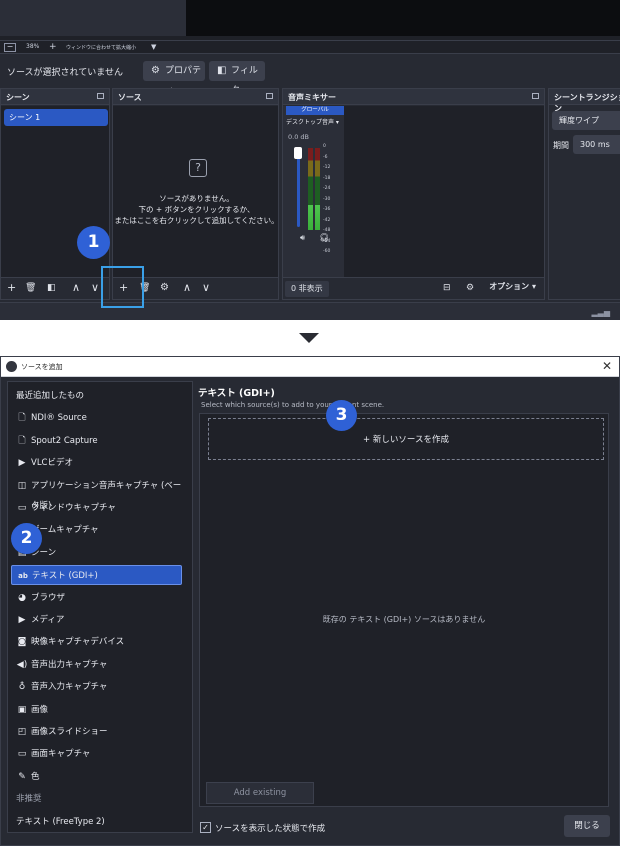  What do you see at coordinates (22, 597) in the screenshot?
I see `globe-icon: ◕` at bounding box center [22, 597].